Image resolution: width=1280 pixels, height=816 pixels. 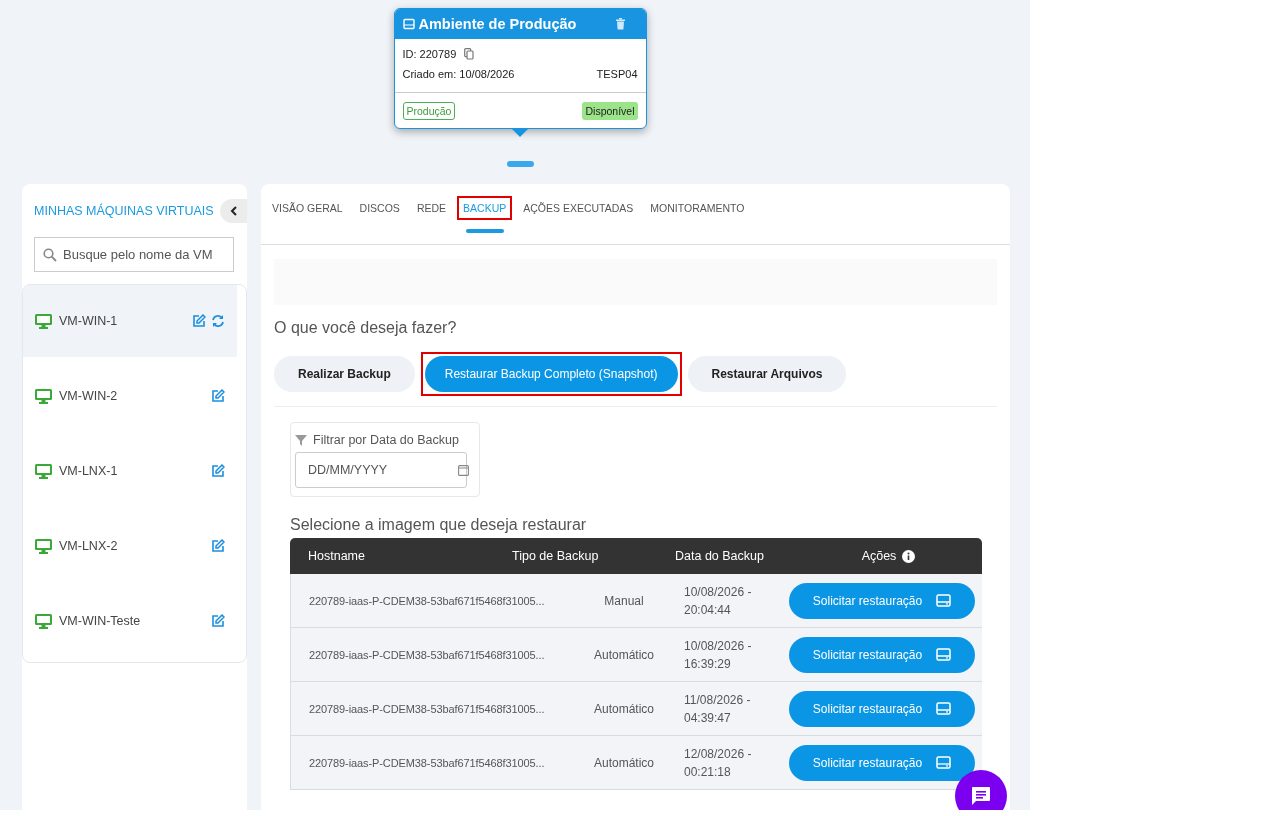 What do you see at coordinates (469, 54) in the screenshot?
I see `copy-icon` at bounding box center [469, 54].